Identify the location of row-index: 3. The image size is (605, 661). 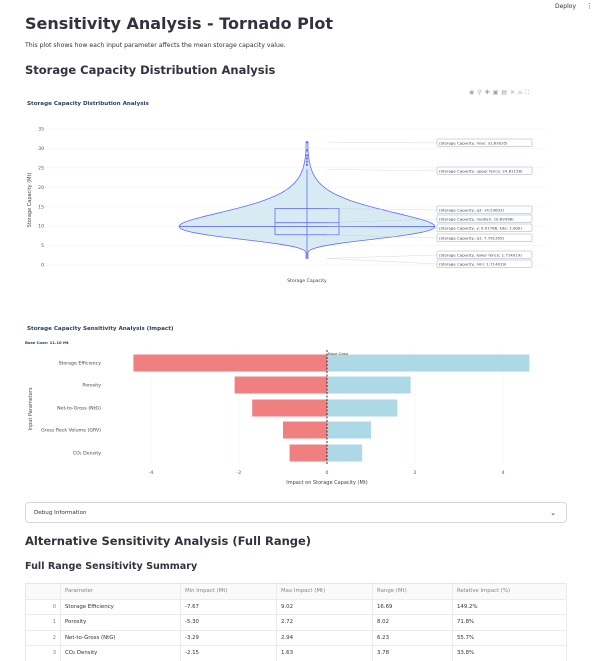
(43, 653).